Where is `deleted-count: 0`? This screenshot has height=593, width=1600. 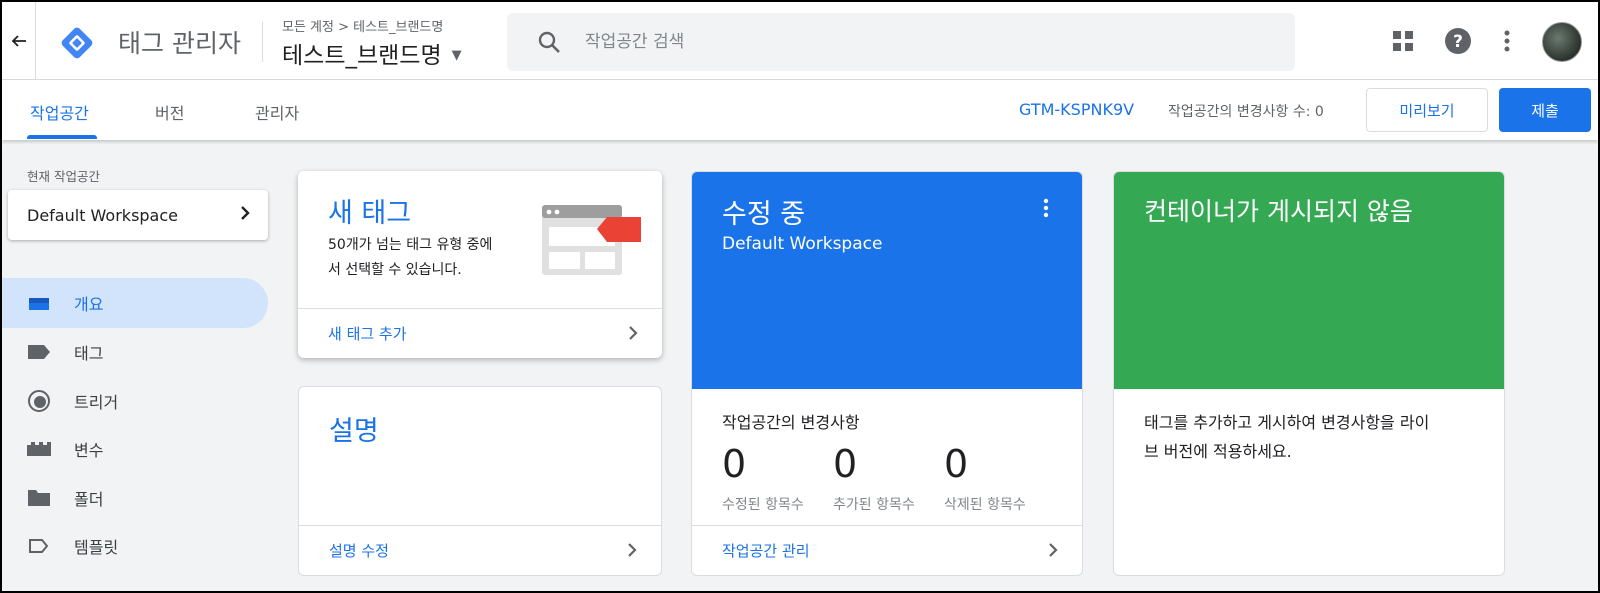 deleted-count: 0 is located at coordinates (956, 464).